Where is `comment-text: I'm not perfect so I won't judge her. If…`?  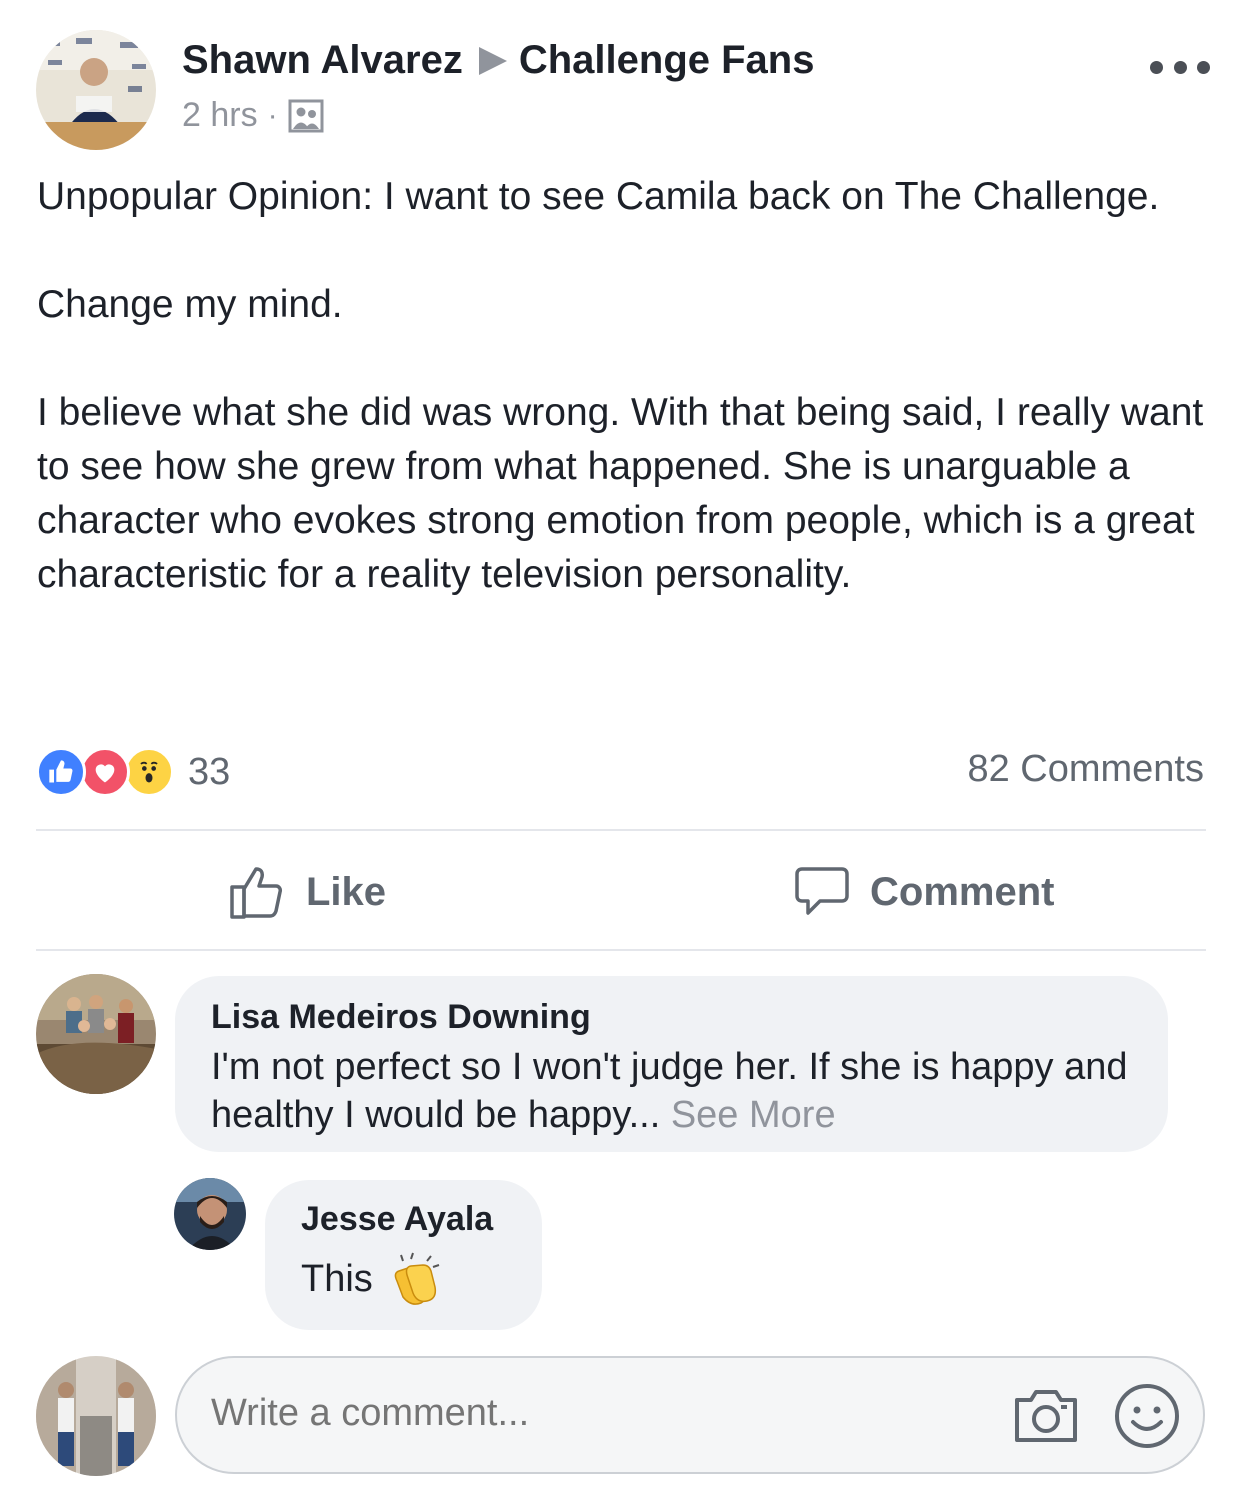 comment-text: I'm not perfect so I won't judge her. If… is located at coordinates (689, 1091).